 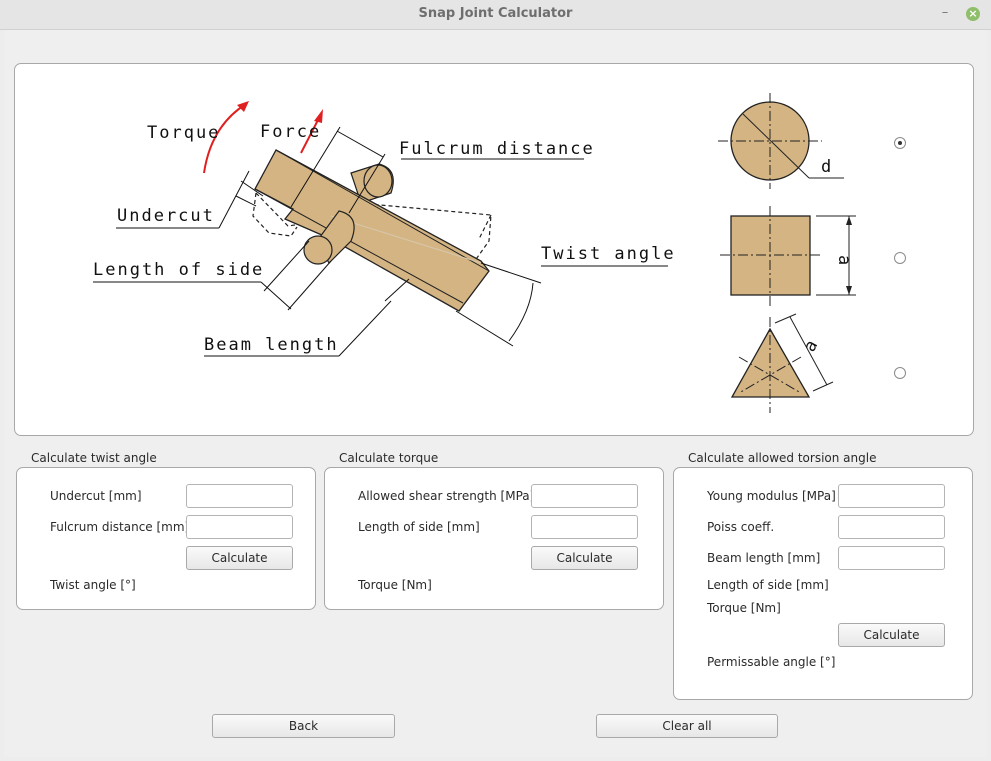 I want to click on triangle-dim-label: a, so click(x=811, y=345).